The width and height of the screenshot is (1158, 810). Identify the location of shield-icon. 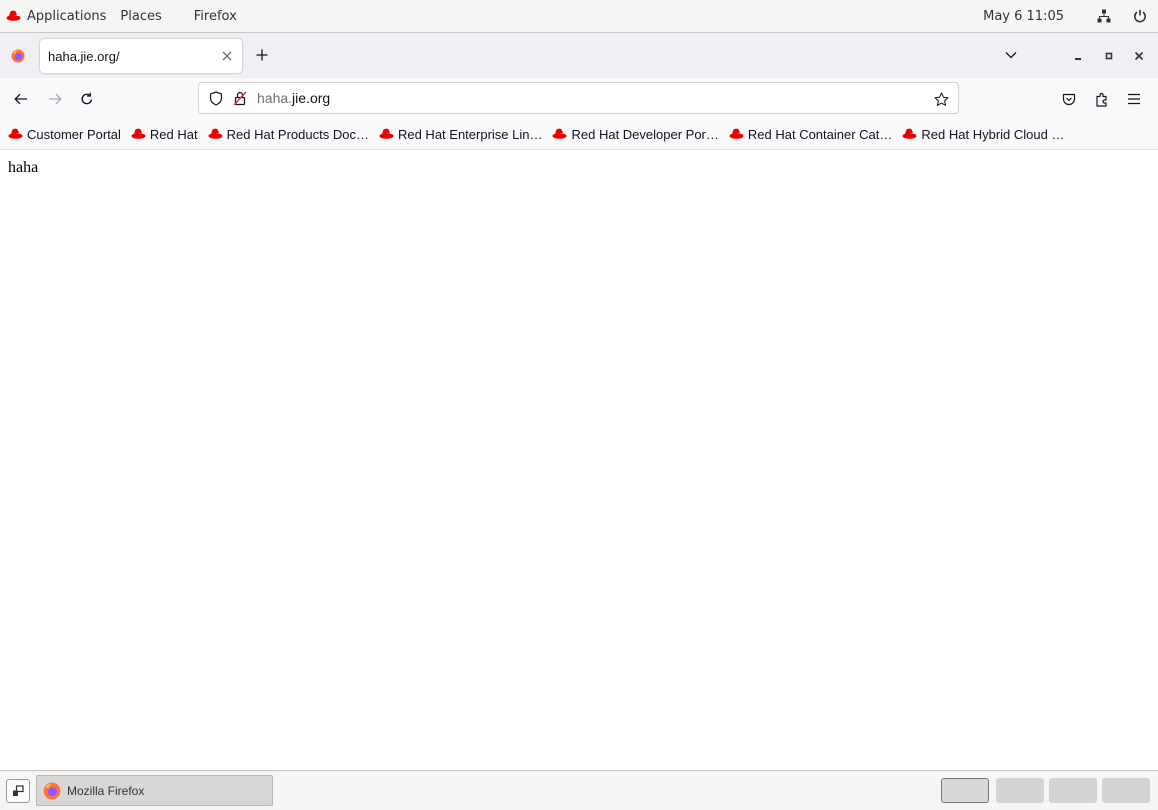
(216, 98).